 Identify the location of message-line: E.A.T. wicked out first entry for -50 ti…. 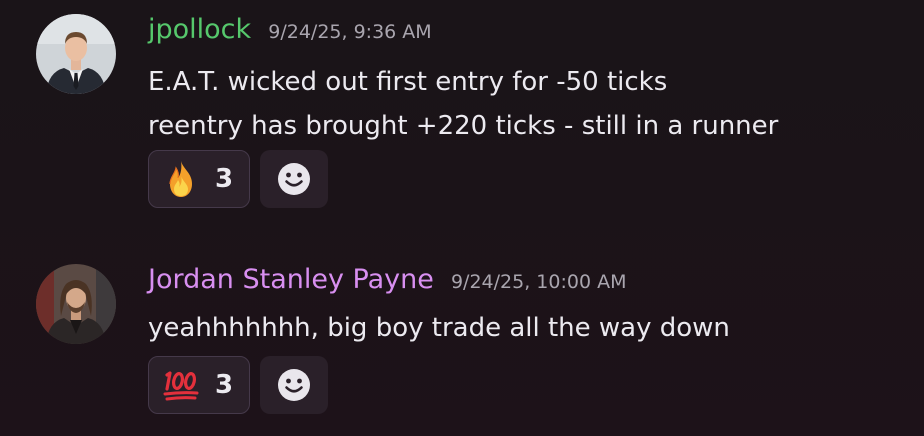
(408, 82).